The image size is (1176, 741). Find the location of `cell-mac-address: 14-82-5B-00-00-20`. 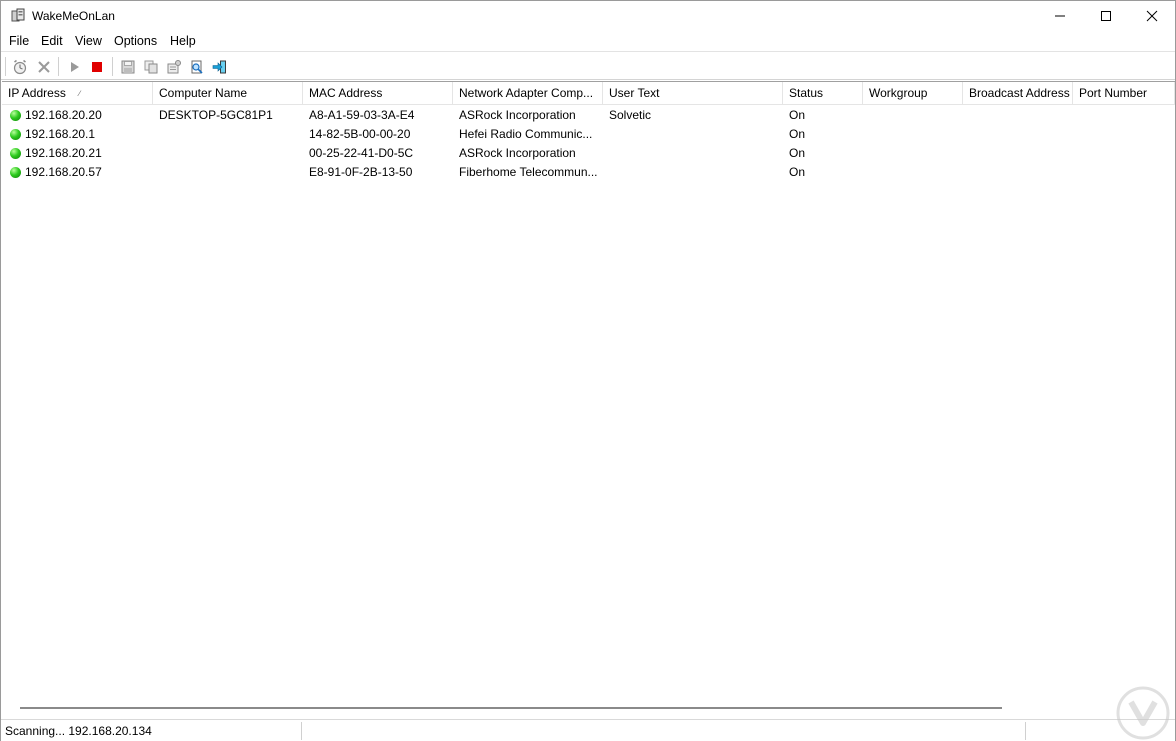

cell-mac-address: 14-82-5B-00-00-20 is located at coordinates (360, 134).